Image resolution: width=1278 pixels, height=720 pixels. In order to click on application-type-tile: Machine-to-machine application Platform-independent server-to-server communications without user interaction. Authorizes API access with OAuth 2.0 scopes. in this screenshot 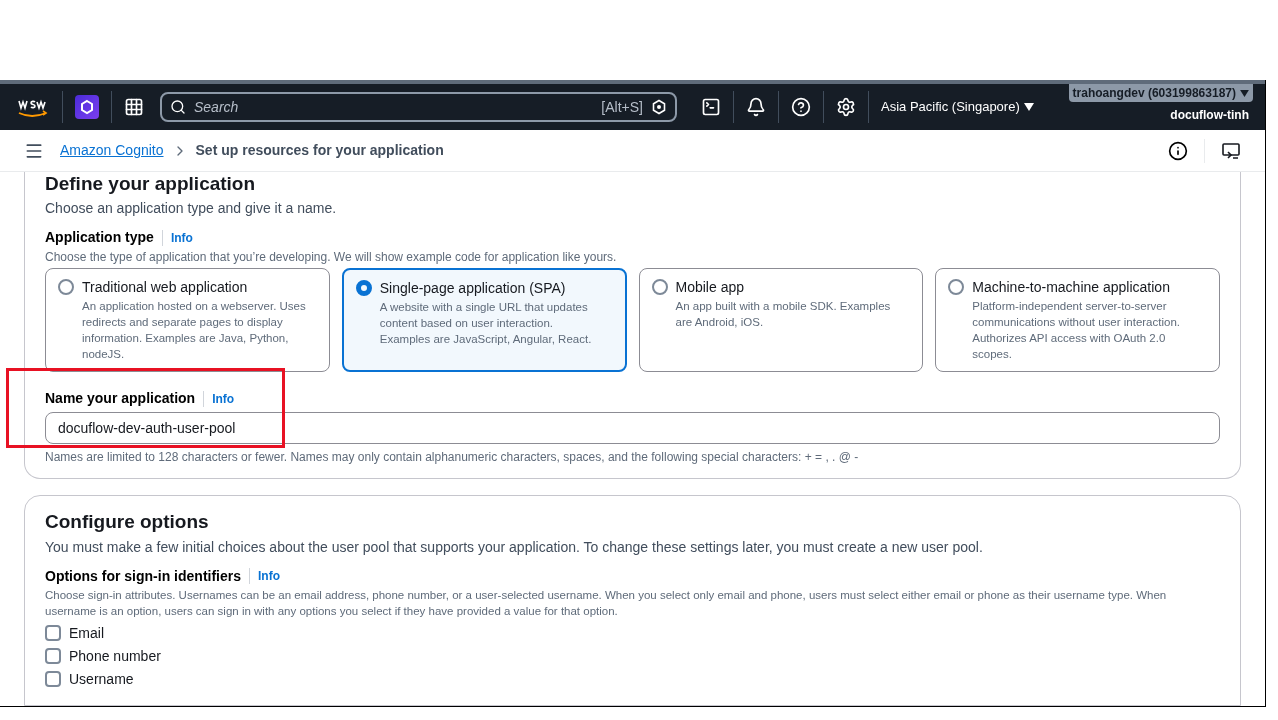, I will do `click(1077, 320)`.